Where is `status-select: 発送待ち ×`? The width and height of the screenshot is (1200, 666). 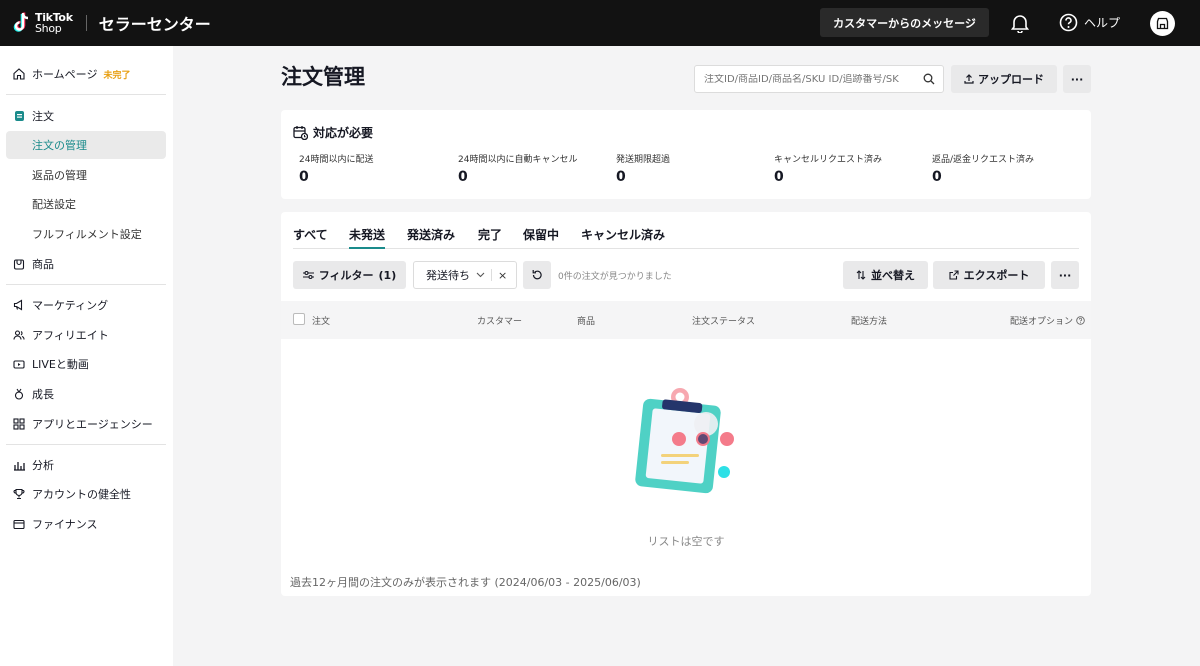
status-select: 発送待ち × is located at coordinates (465, 275).